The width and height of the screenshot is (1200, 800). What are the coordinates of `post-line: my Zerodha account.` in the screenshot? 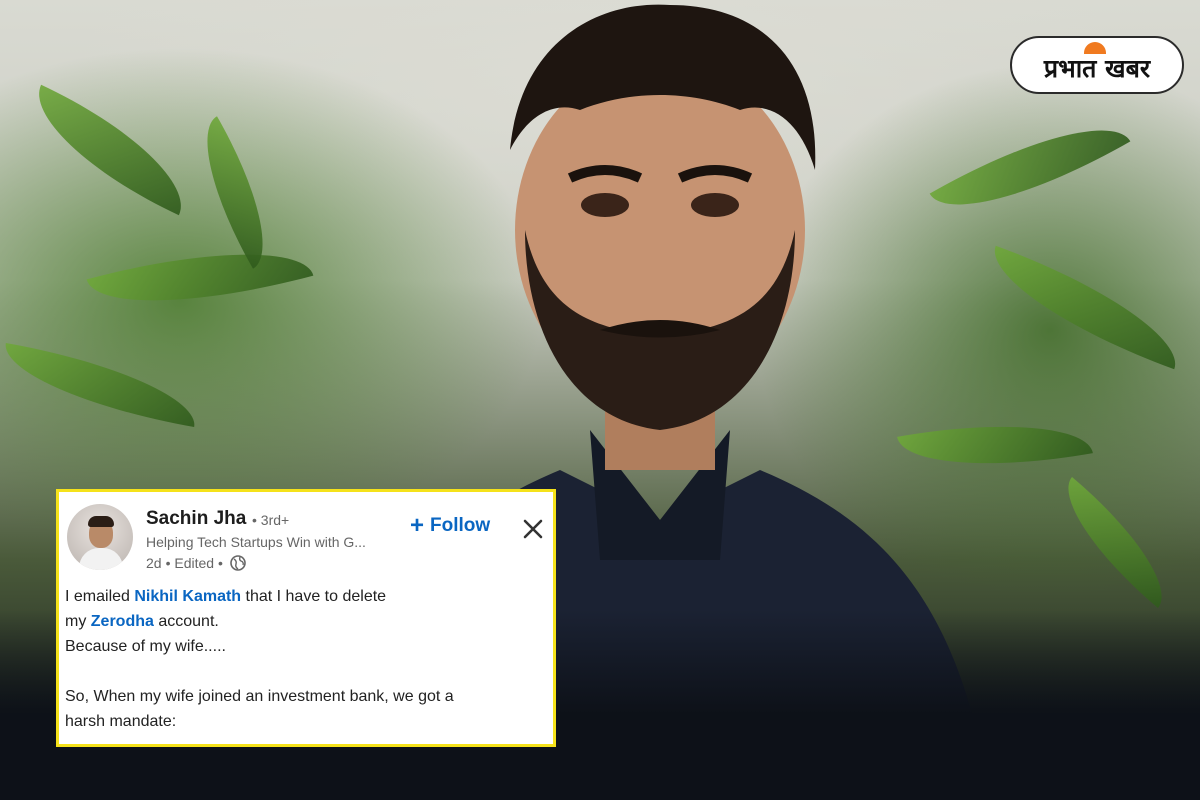 It's located at (142, 621).